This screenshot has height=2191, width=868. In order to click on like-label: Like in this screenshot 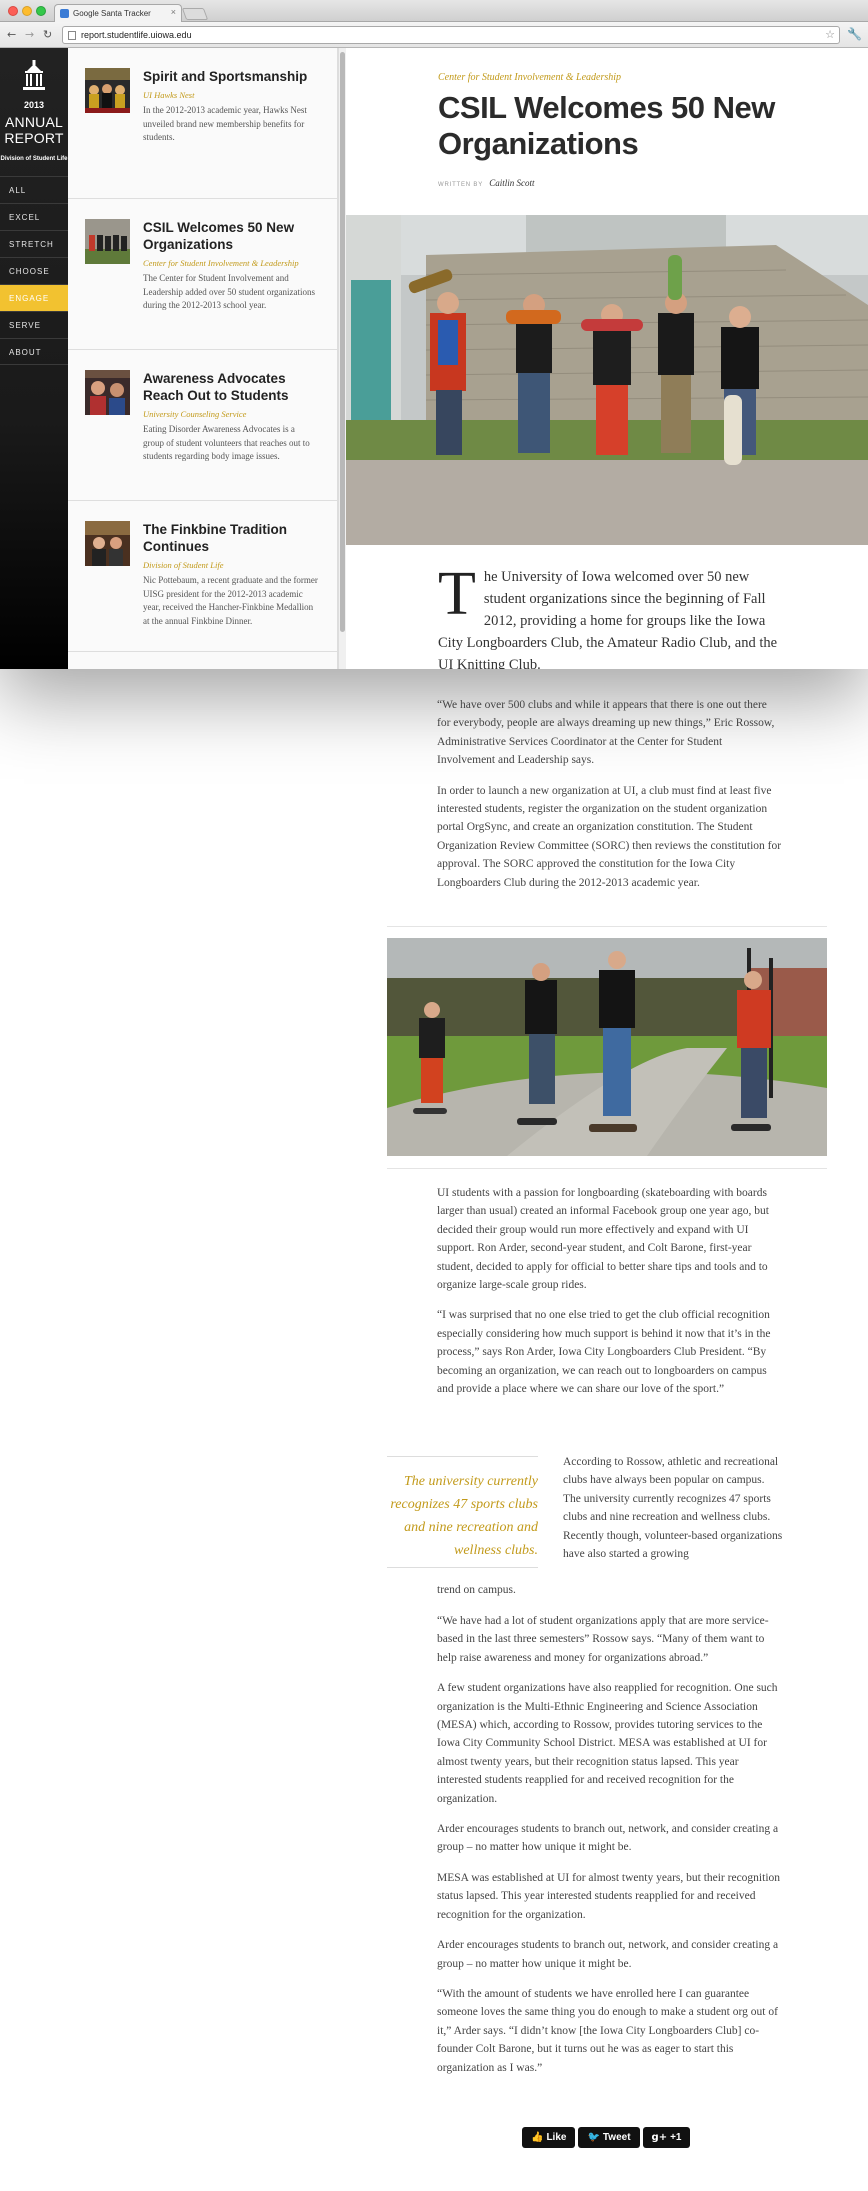, I will do `click(556, 2137)`.